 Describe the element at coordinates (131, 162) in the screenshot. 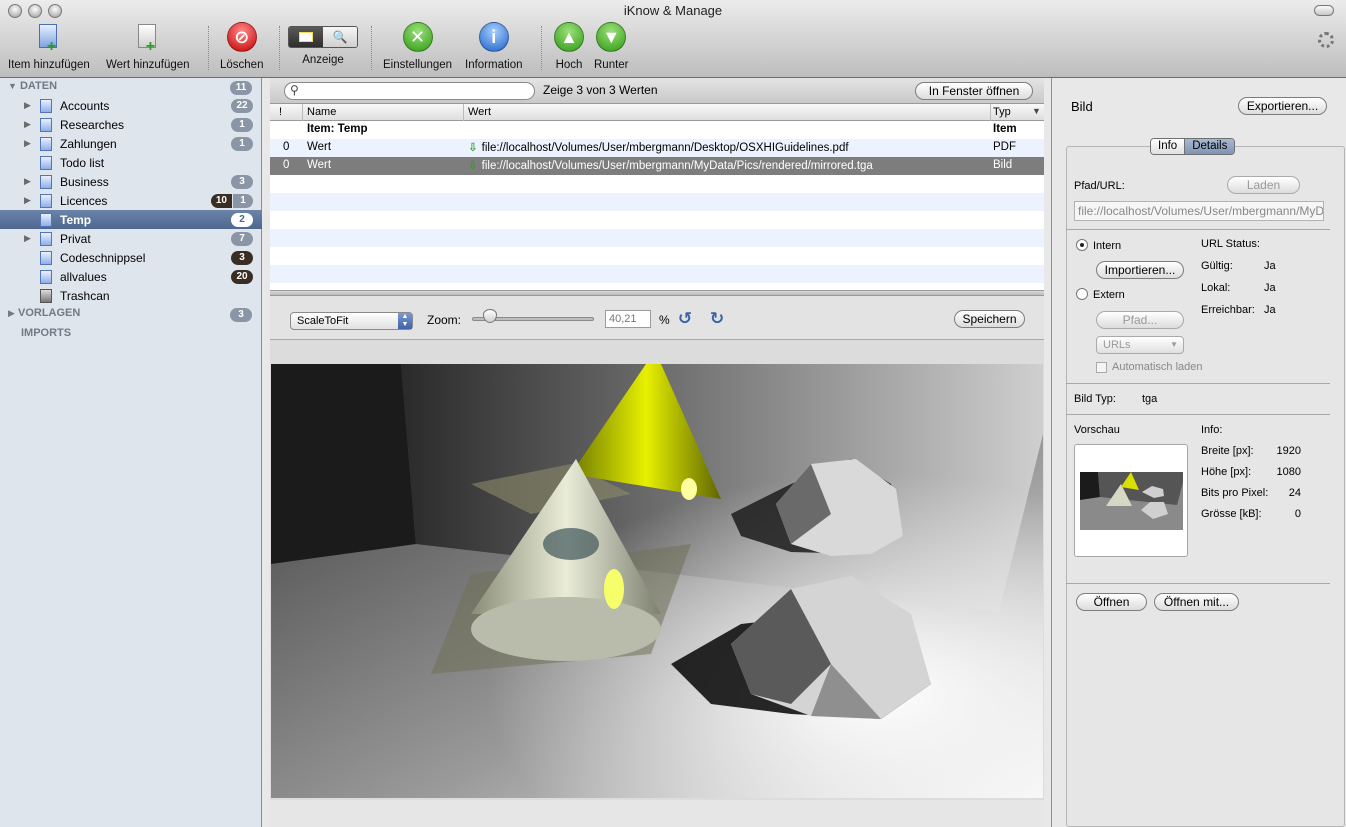

I see `sidebar-item-todo-list: Todo list` at that location.